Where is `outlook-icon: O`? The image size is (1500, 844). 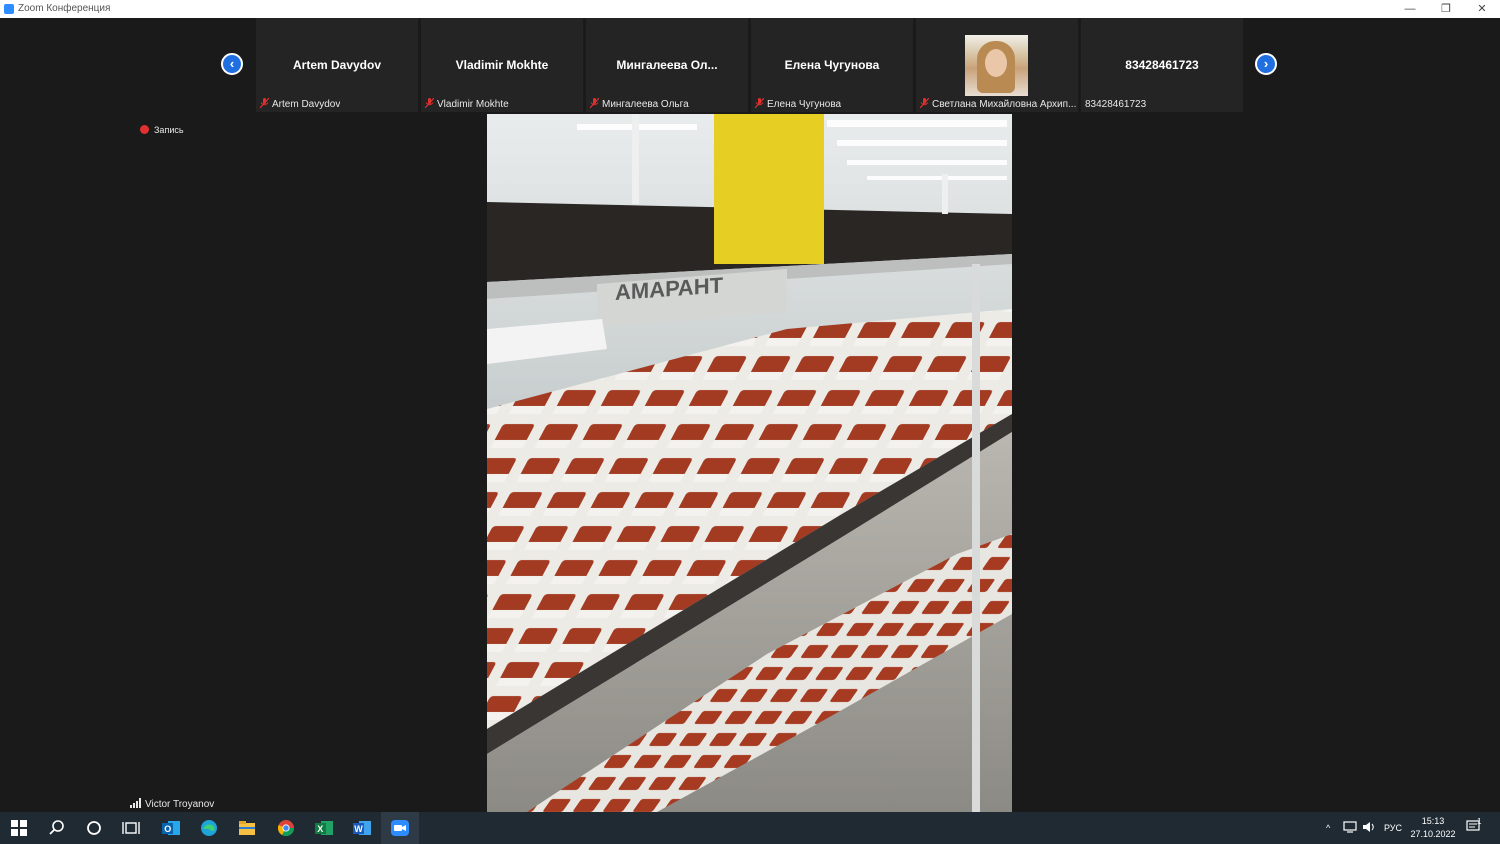 outlook-icon: O is located at coordinates (171, 828).